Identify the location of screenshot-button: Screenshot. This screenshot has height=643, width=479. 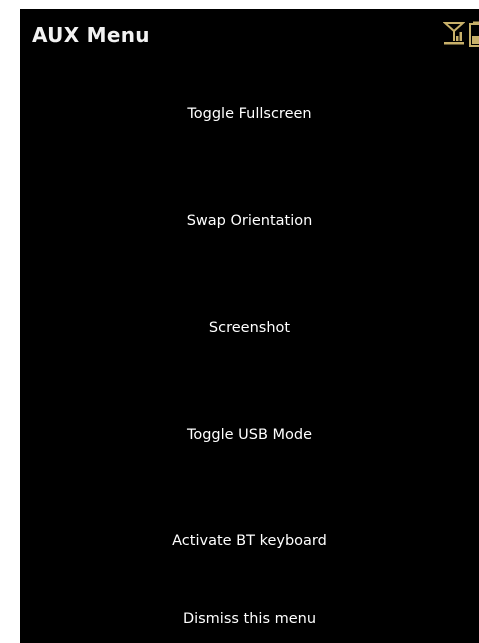
(249, 328).